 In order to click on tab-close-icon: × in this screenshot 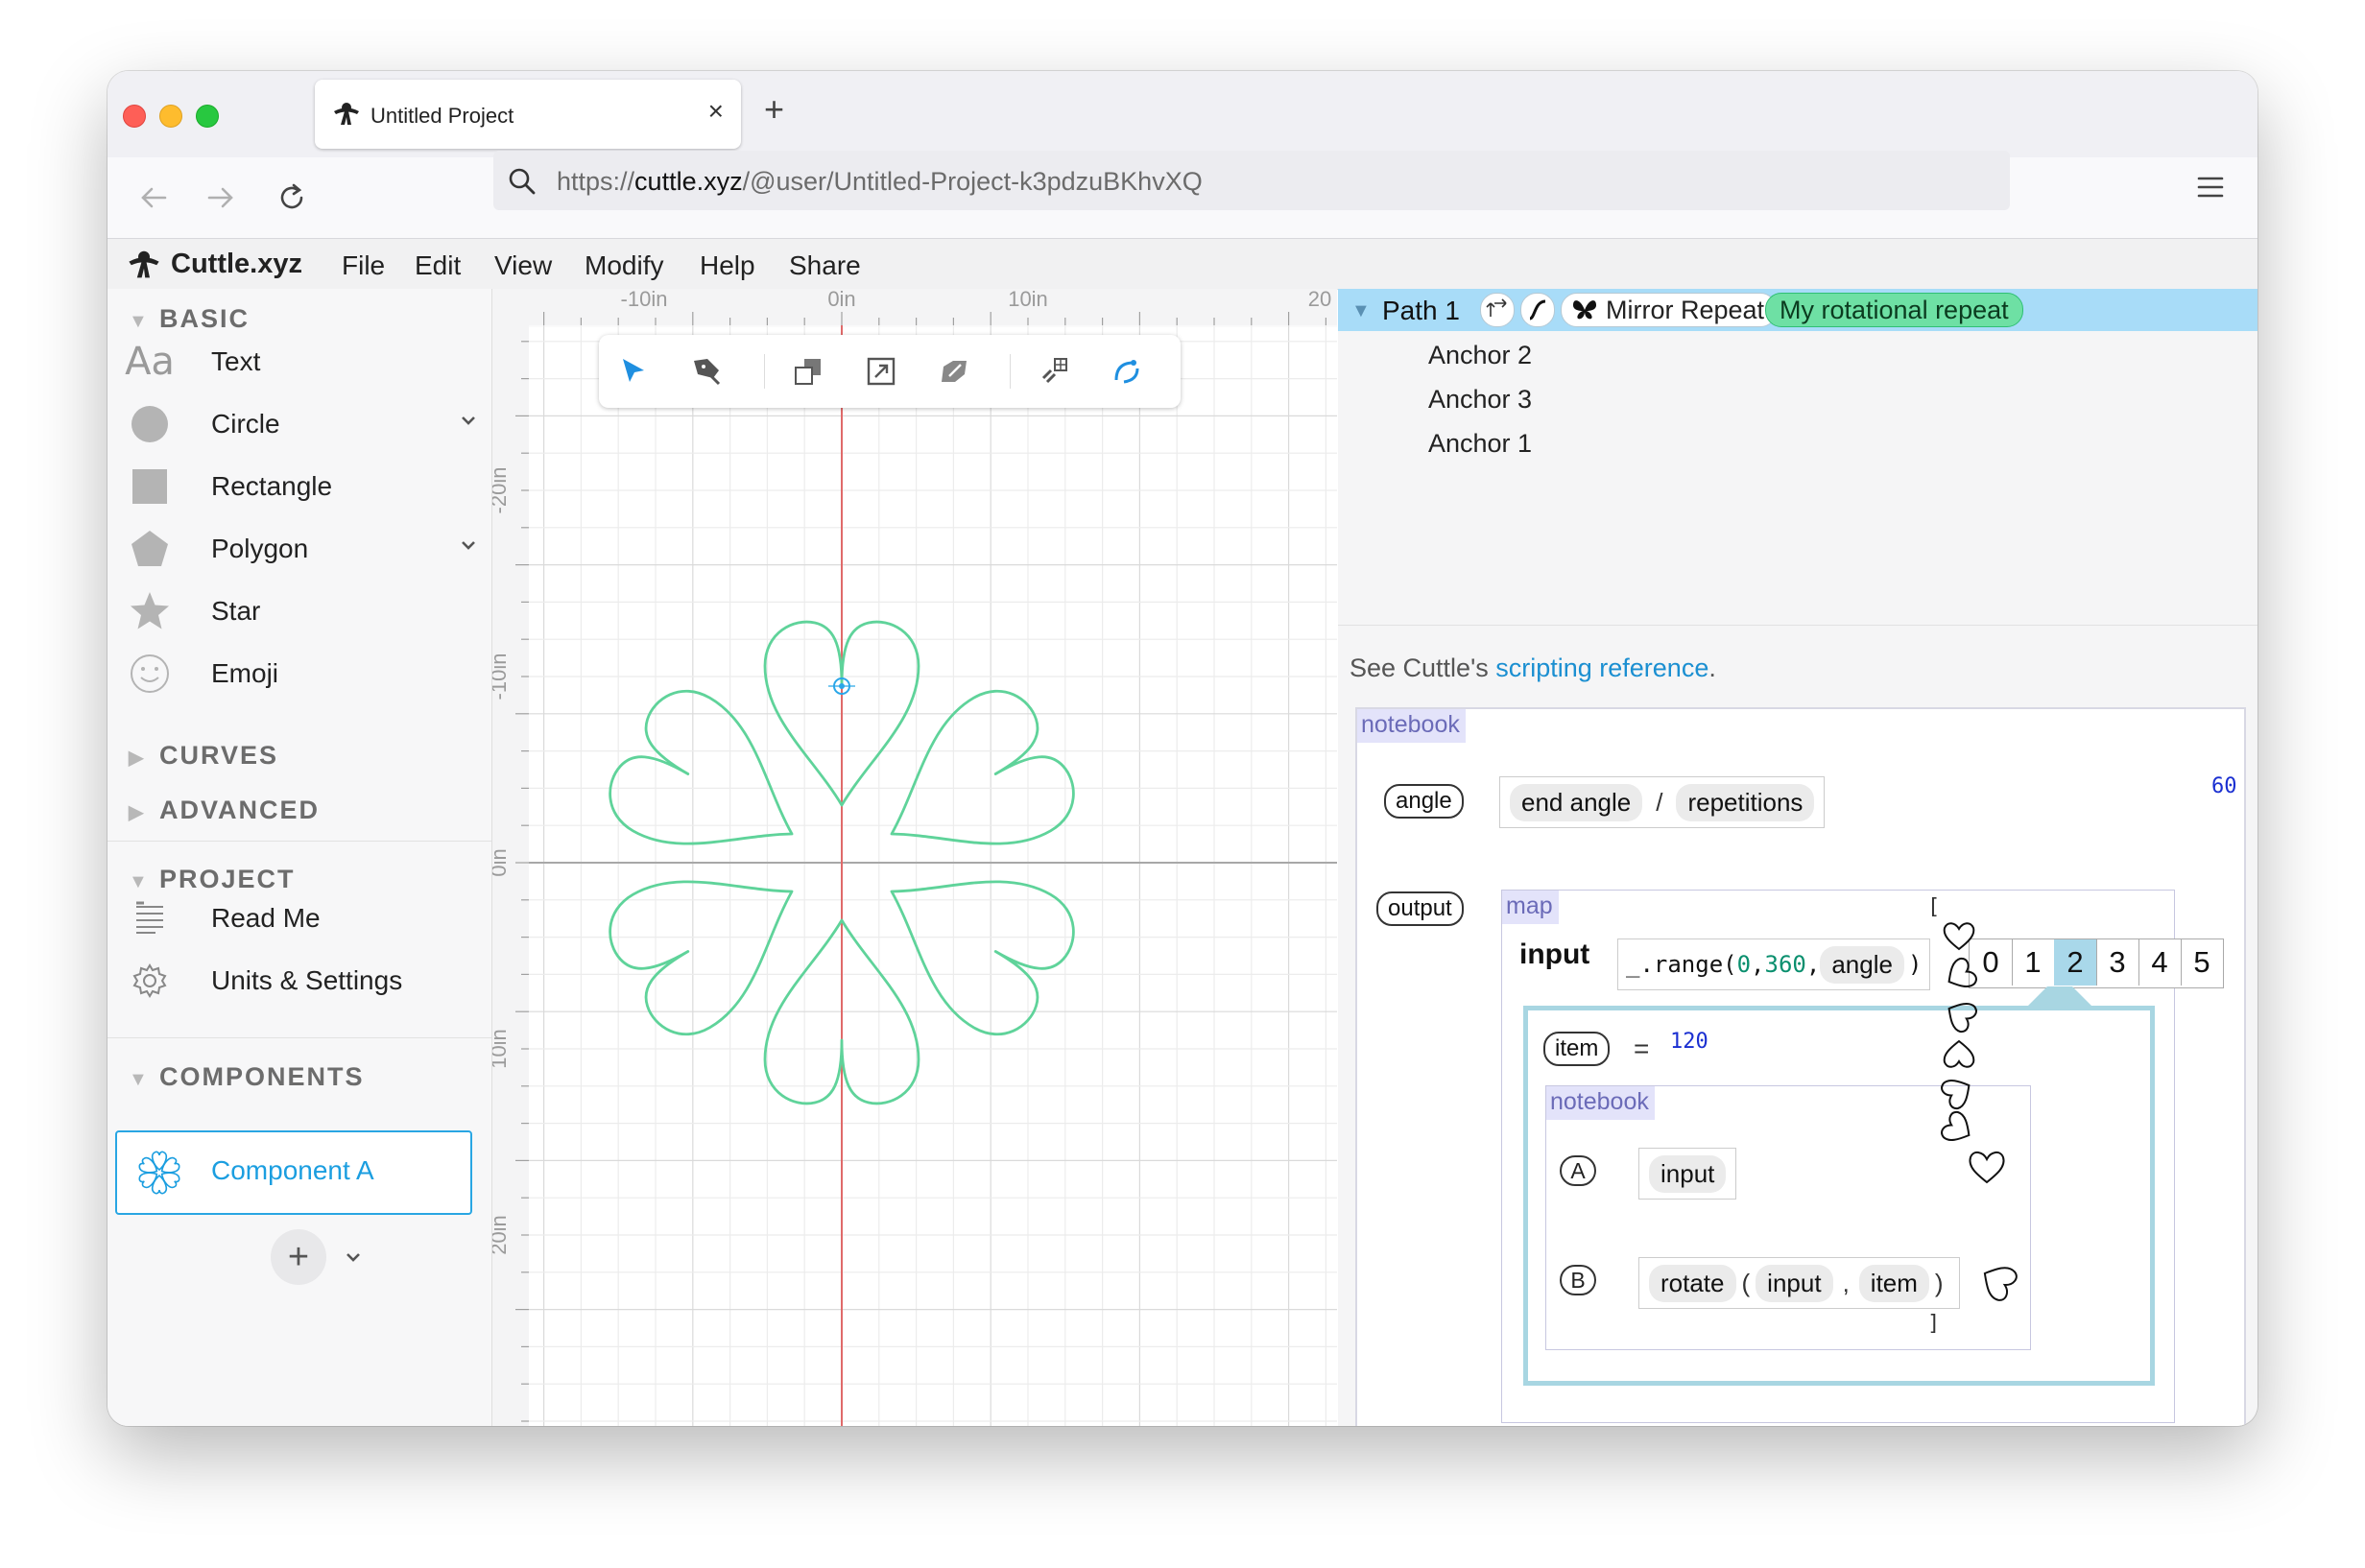, I will do `click(716, 111)`.